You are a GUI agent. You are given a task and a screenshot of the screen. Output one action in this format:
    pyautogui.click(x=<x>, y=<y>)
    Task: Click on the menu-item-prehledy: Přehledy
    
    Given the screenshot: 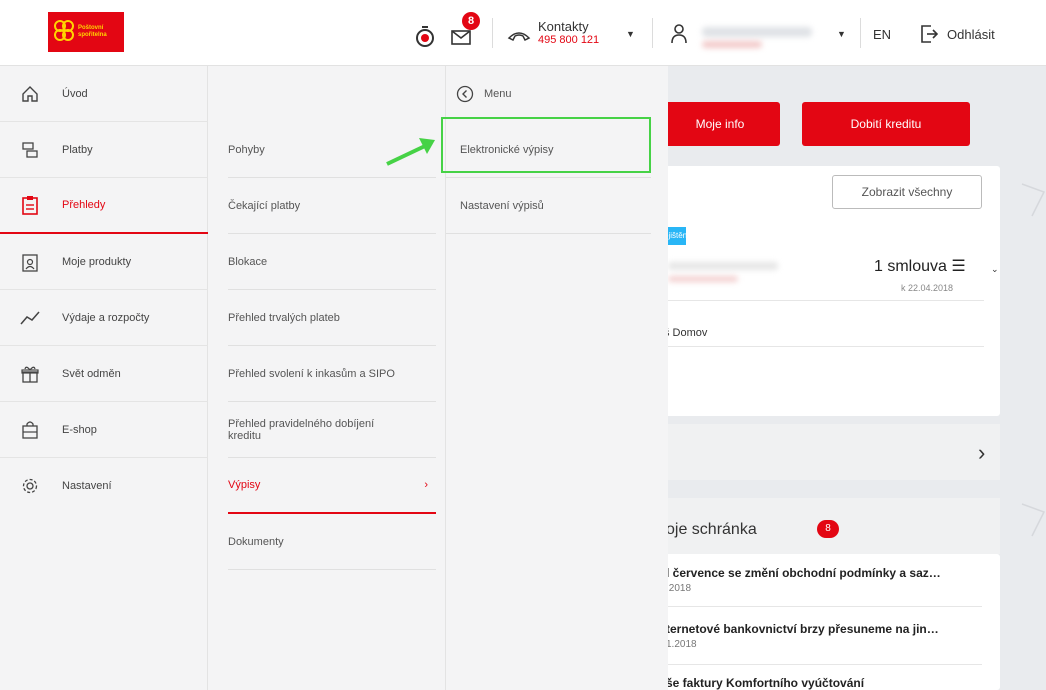 What is the action you would take?
    pyautogui.click(x=104, y=206)
    